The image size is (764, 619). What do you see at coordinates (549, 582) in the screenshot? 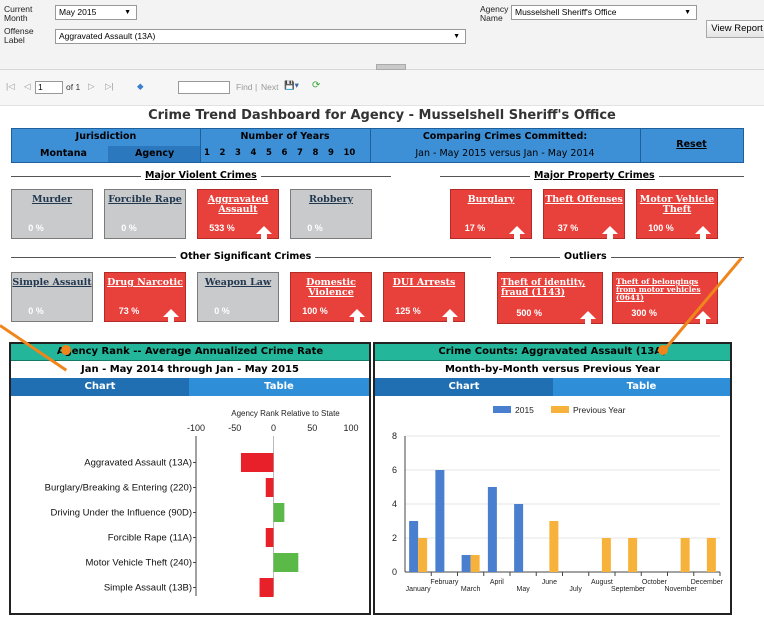
I see `month-label: June` at bounding box center [549, 582].